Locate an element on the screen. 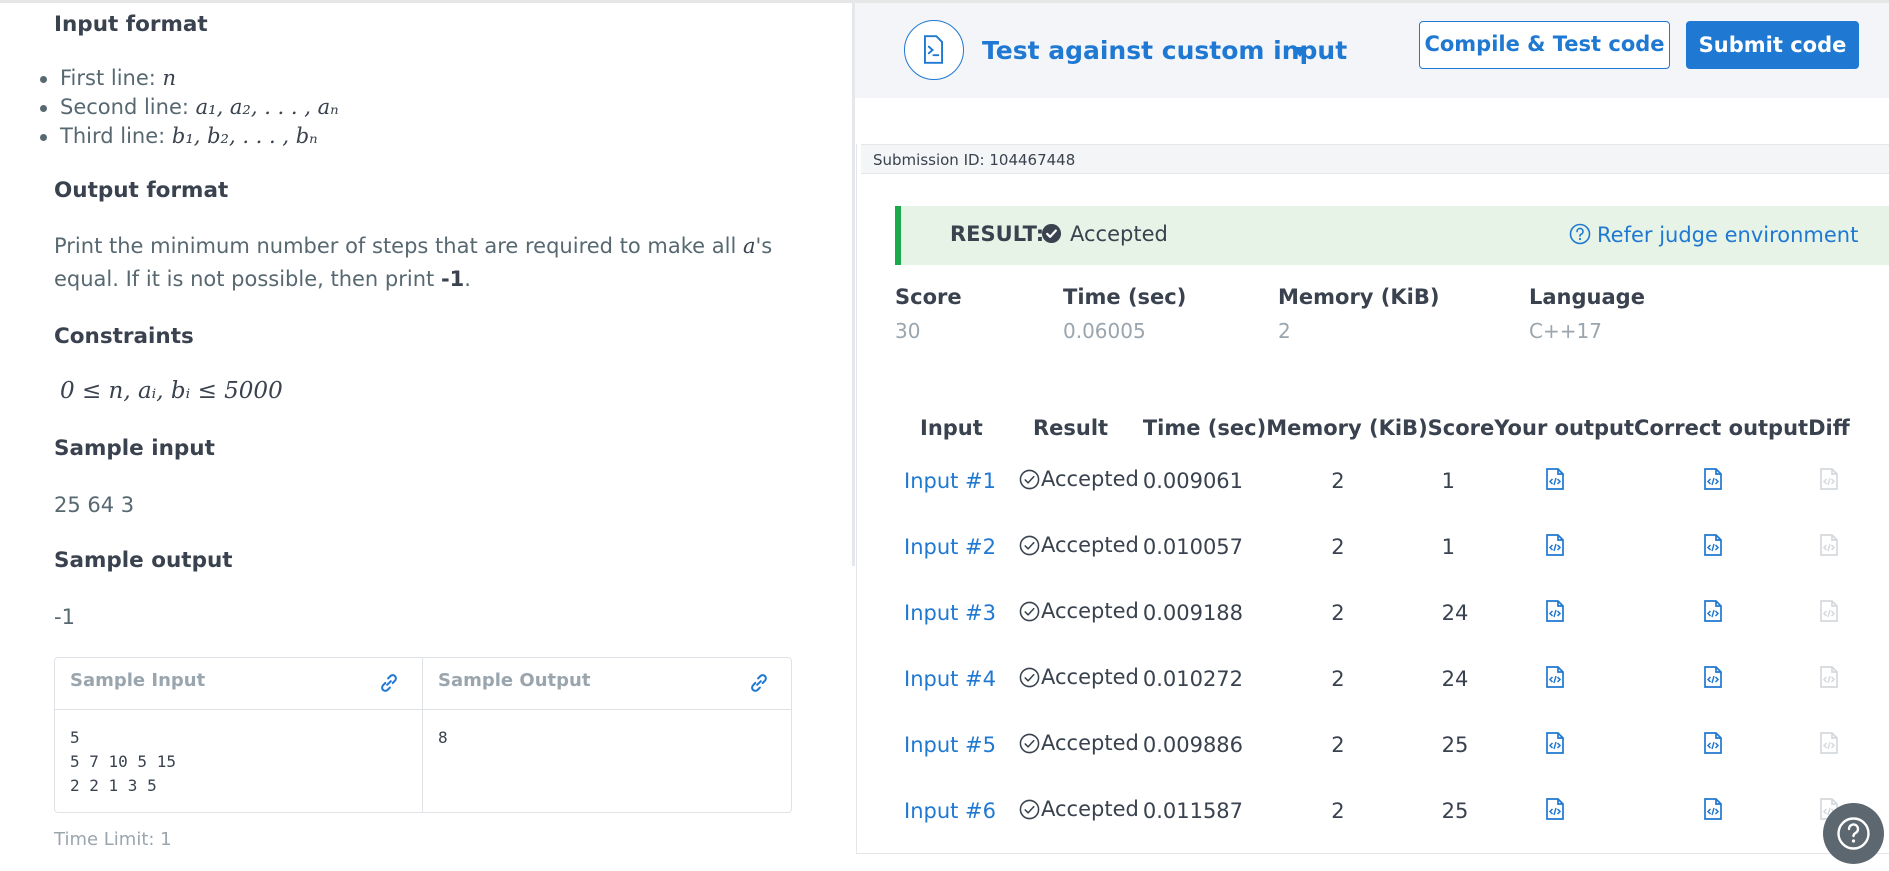 This screenshot has width=1889, height=871. col-header-memory: Memory (KiB) is located at coordinates (1347, 428).